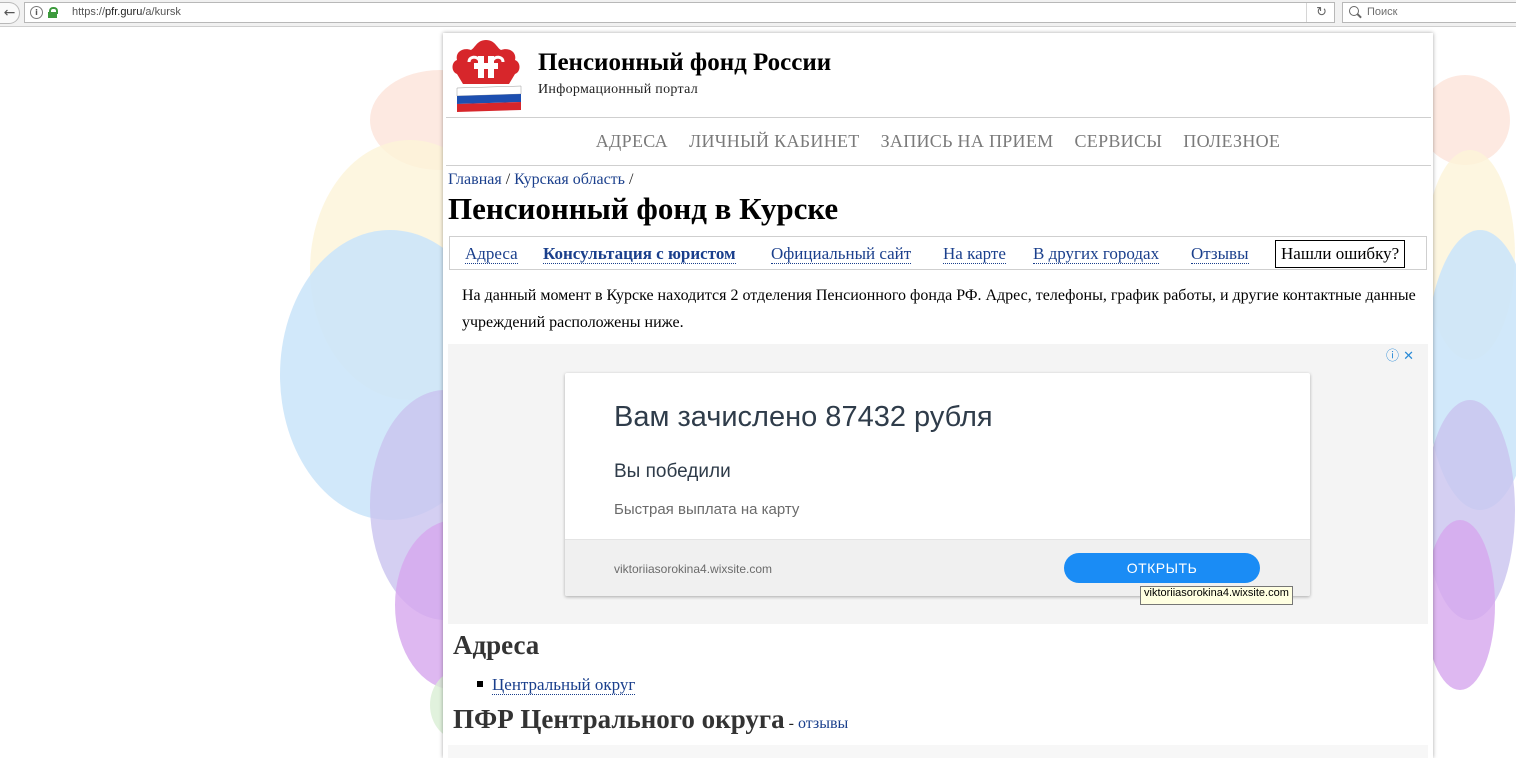 The width and height of the screenshot is (1516, 758). Describe the element at coordinates (619, 719) in the screenshot. I see `district-title: ПФР Центрального округа` at that location.